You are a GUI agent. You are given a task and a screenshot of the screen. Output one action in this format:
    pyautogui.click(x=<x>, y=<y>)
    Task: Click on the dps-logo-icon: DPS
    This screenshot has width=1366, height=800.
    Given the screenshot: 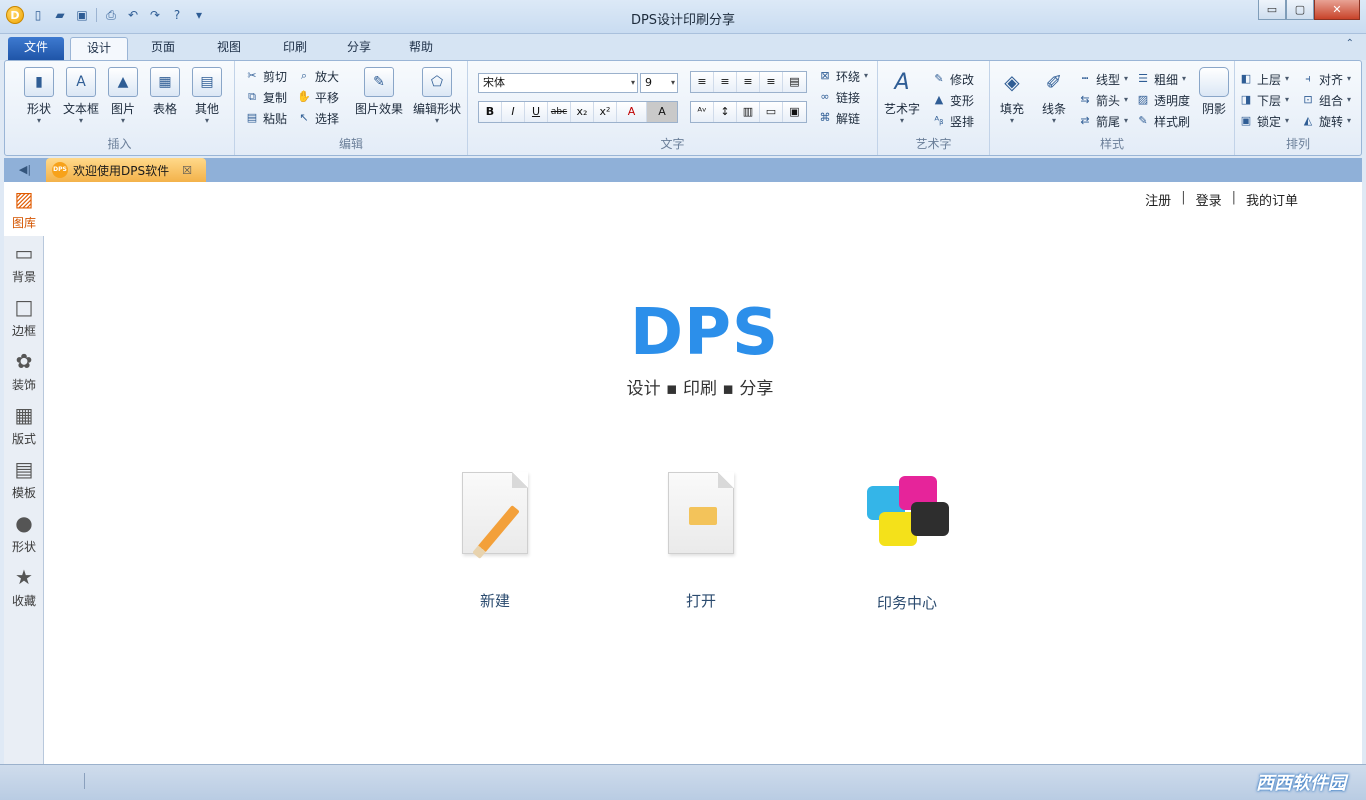 What is the action you would take?
    pyautogui.click(x=60, y=170)
    